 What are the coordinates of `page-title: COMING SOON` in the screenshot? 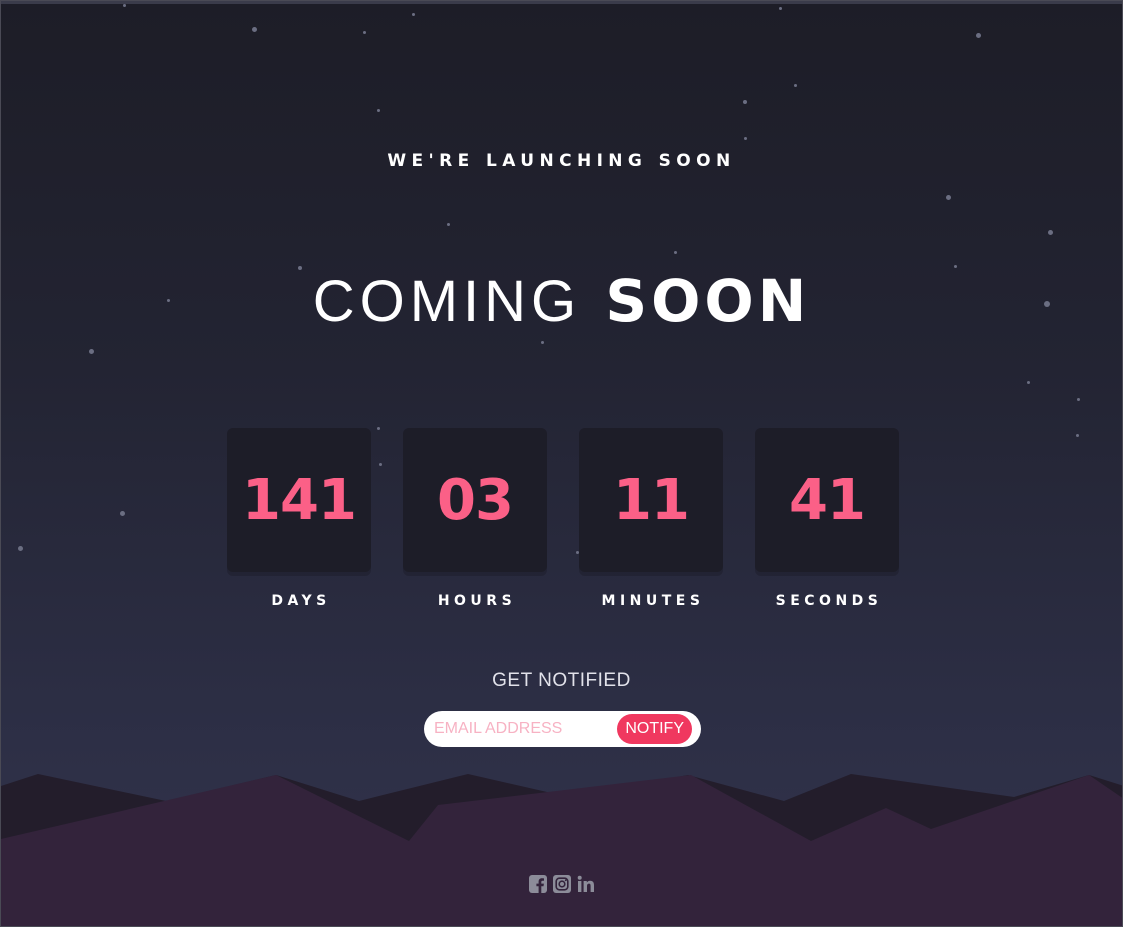 It's located at (561, 301).